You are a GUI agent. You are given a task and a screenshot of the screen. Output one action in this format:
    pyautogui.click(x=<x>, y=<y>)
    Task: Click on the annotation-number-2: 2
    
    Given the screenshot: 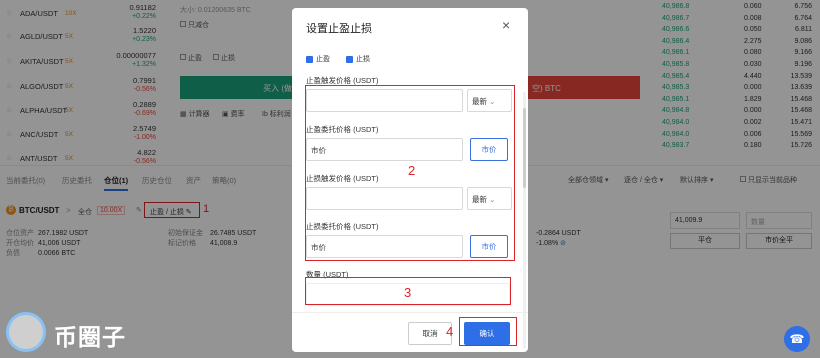 What is the action you would take?
    pyautogui.click(x=412, y=170)
    